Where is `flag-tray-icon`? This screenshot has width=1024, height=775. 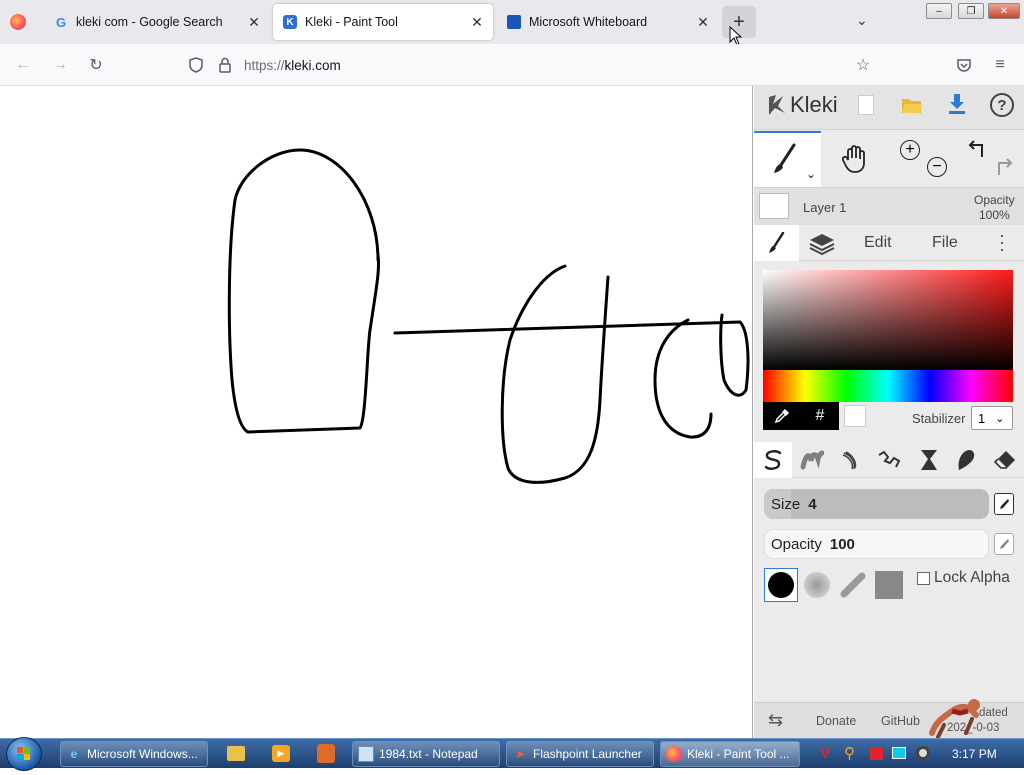
flag-tray-icon is located at coordinates (876, 753).